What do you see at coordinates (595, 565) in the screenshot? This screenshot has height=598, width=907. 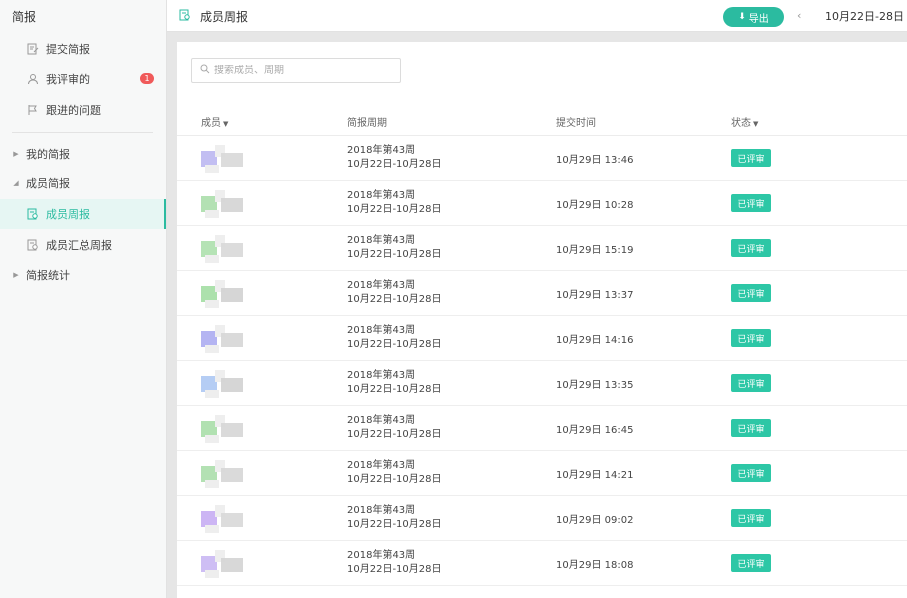 I see `submit-time: 10月29日 18:08` at bounding box center [595, 565].